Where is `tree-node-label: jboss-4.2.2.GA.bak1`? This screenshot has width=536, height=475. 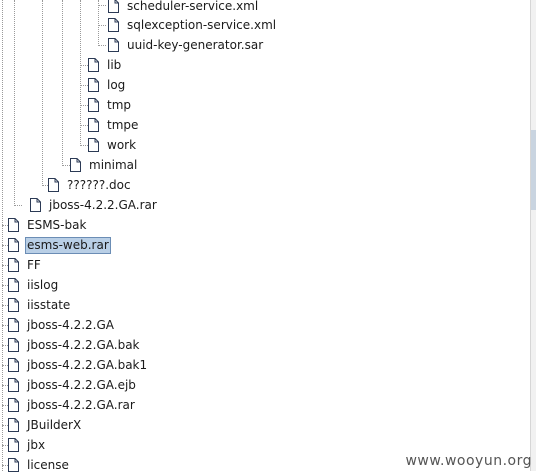 tree-node-label: jboss-4.2.2.GA.bak1 is located at coordinates (87, 364).